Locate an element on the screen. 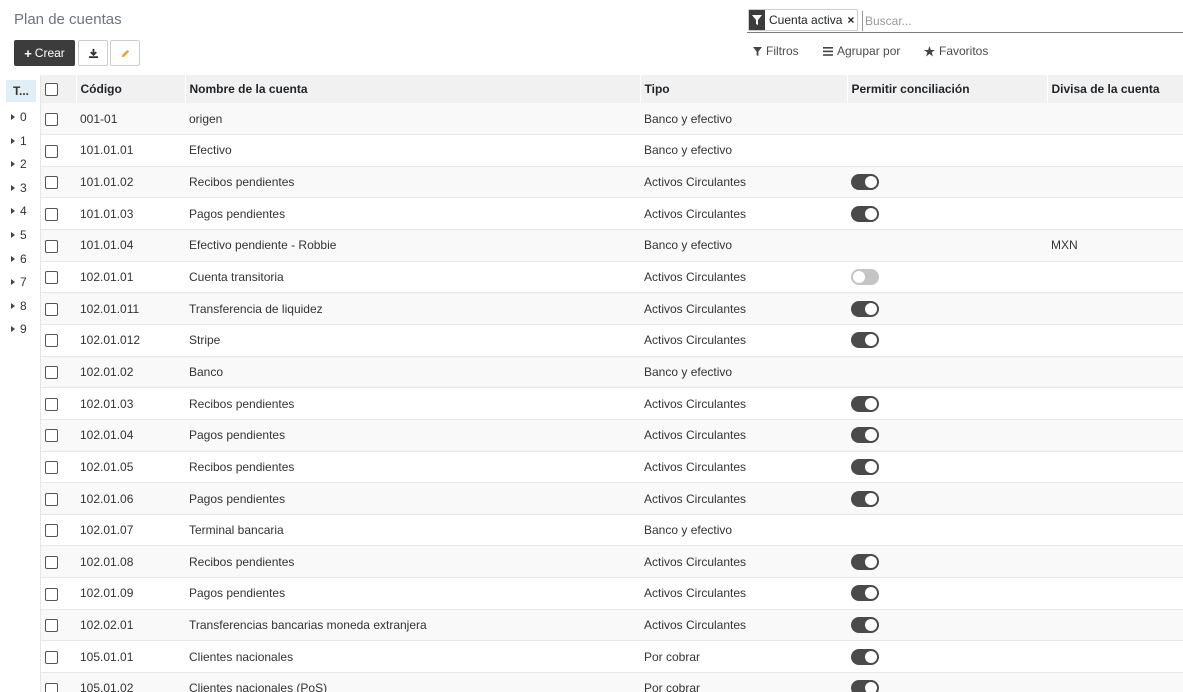 Image resolution: width=1183 pixels, height=692 pixels. cell-code: 102.01.01 is located at coordinates (107, 277).